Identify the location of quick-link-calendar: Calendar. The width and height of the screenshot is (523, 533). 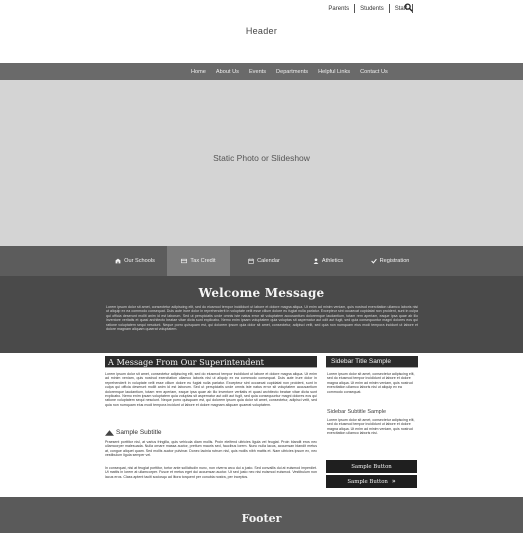
(264, 261).